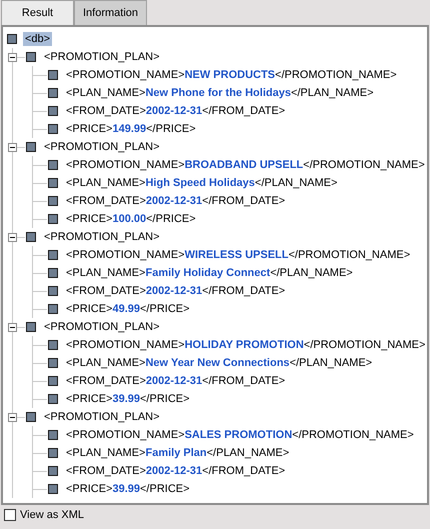  Describe the element at coordinates (245, 165) in the screenshot. I see `tree-item: <PROMOTION_NAME>BROADBAND UPSELL</PROMOTION_NAME>` at that location.